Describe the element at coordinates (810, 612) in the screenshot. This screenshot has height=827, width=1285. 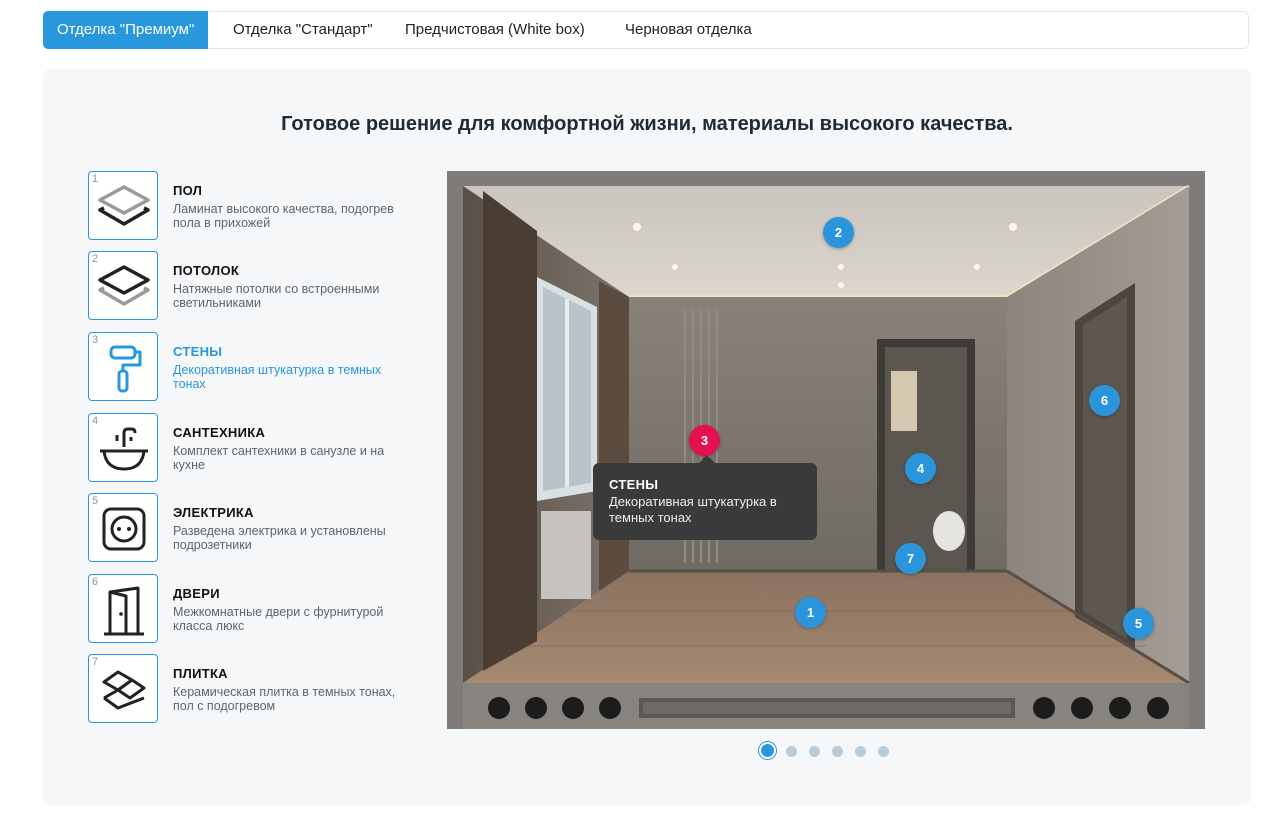
I see `hotspot-pin-floor: 1` at that location.